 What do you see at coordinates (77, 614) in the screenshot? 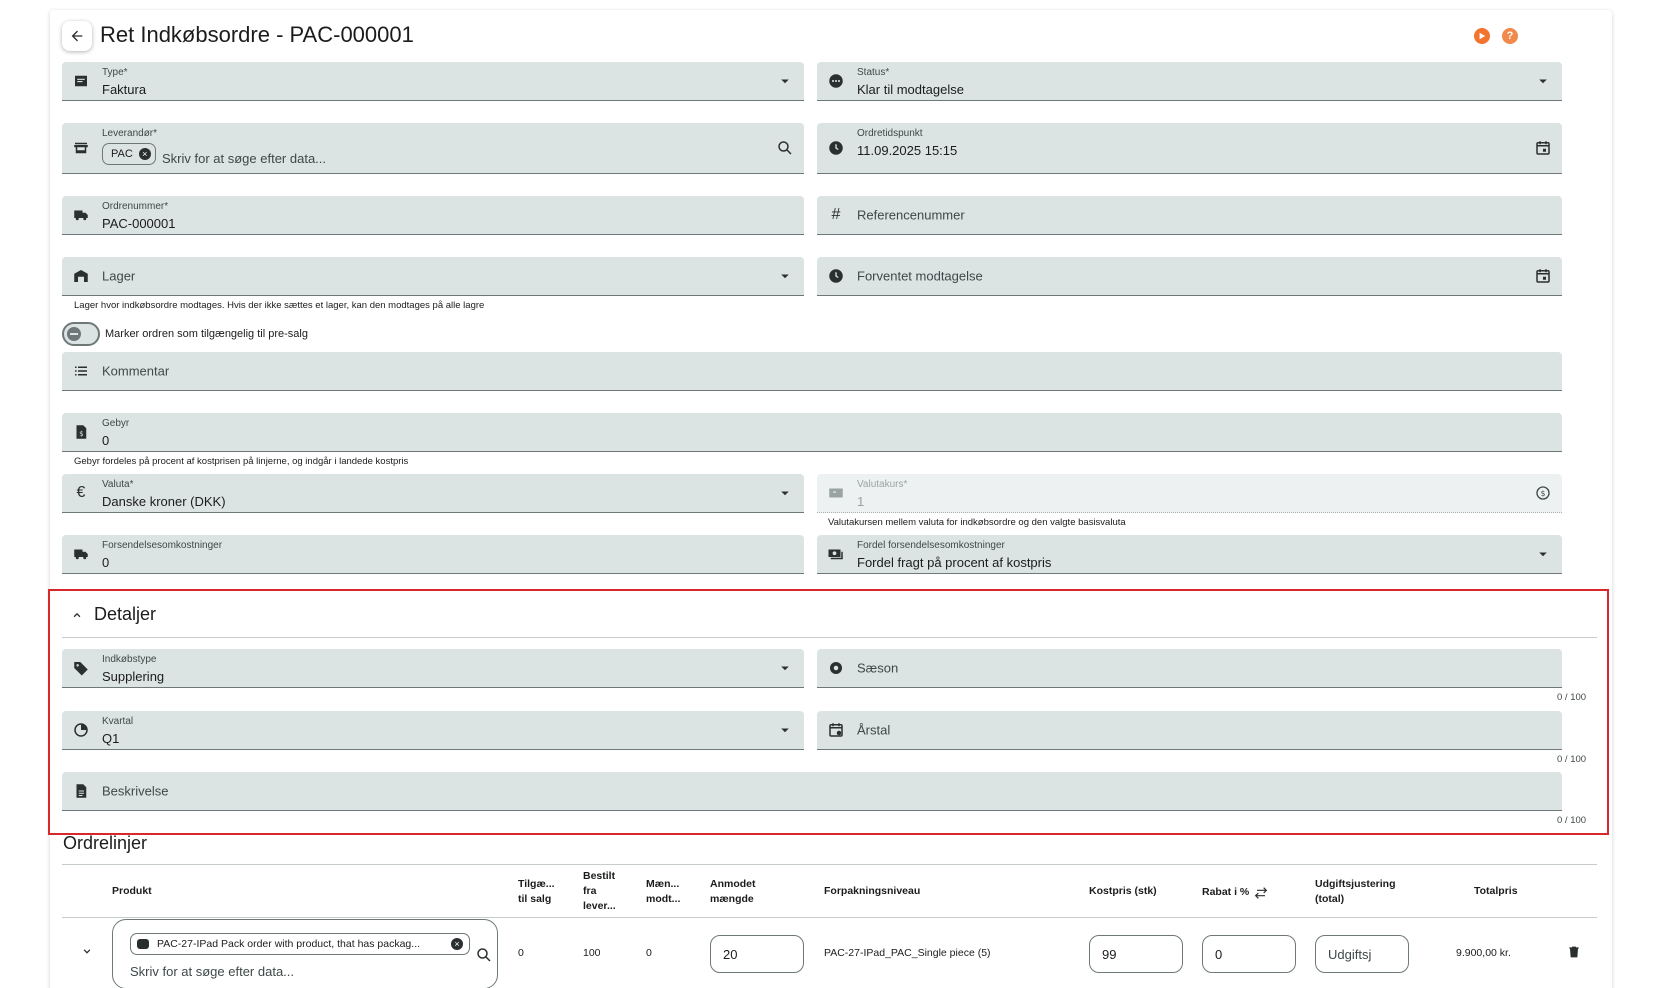
I see `chevron-up-icon` at bounding box center [77, 614].